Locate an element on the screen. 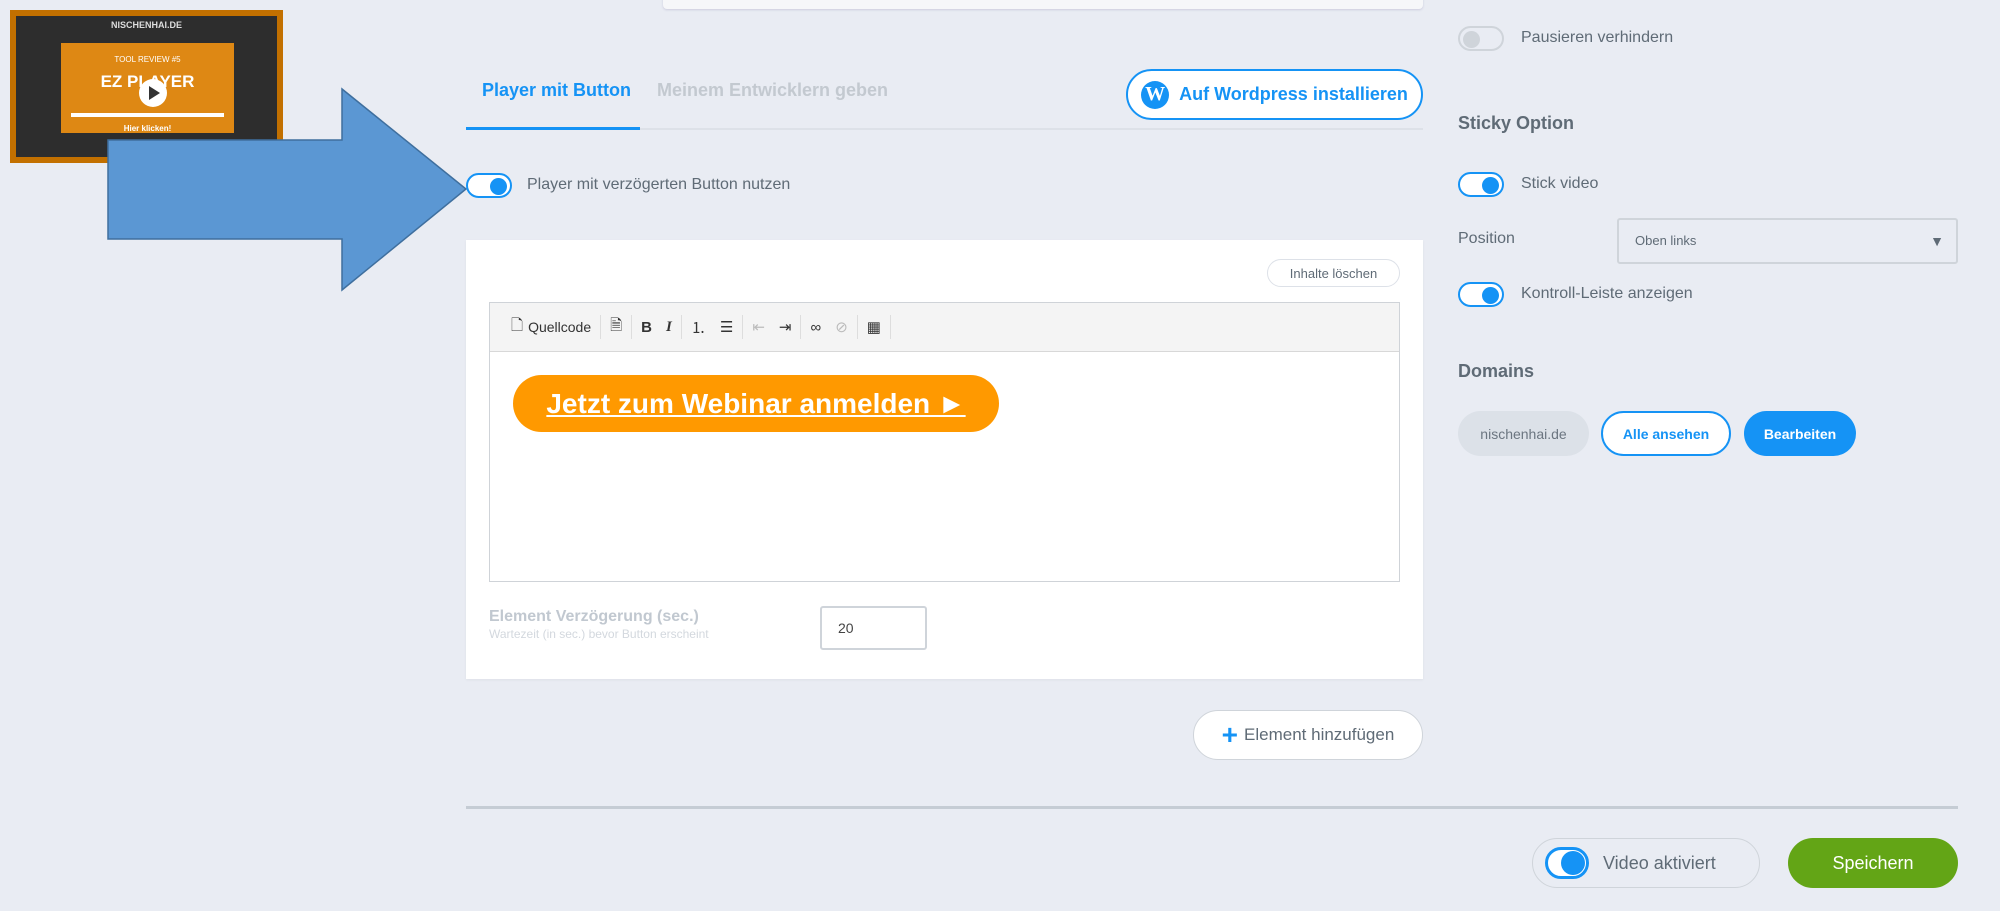 This screenshot has height=911, width=2000. stick-video-toggle is located at coordinates (1481, 184).